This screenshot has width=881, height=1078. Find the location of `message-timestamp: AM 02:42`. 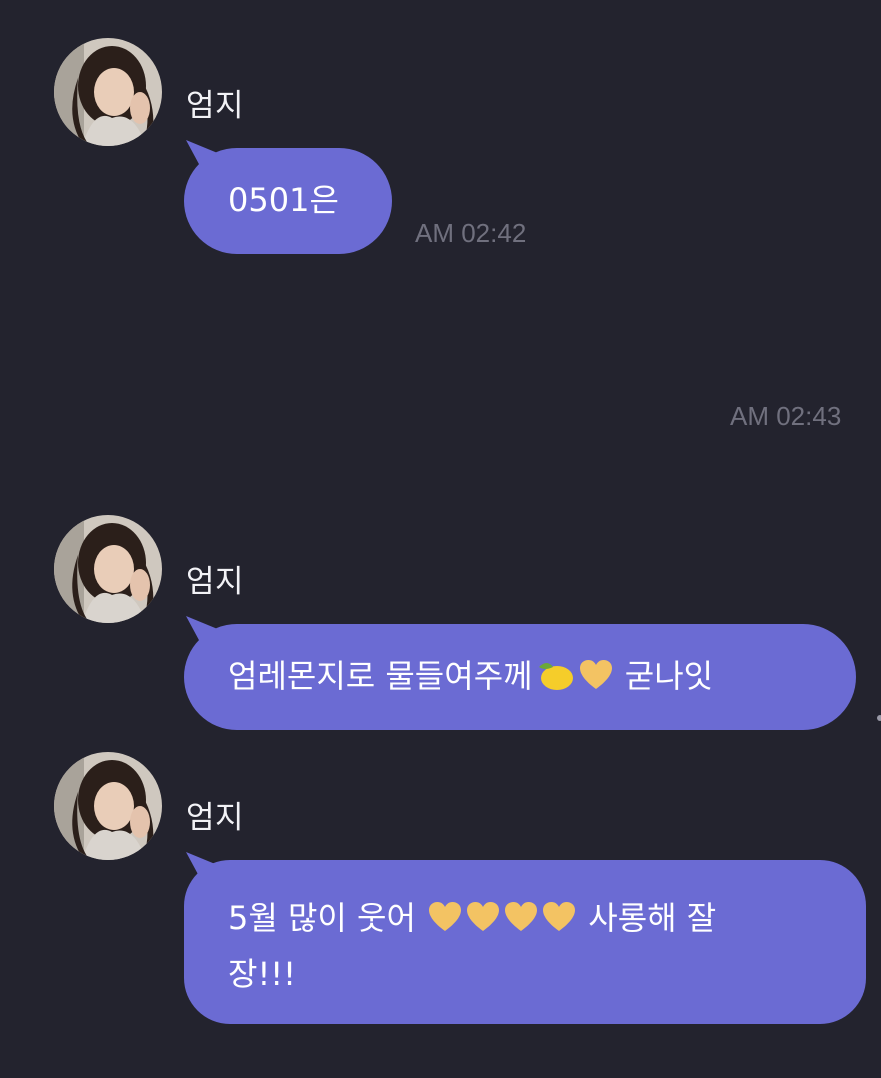

message-timestamp: AM 02:42 is located at coordinates (471, 233).